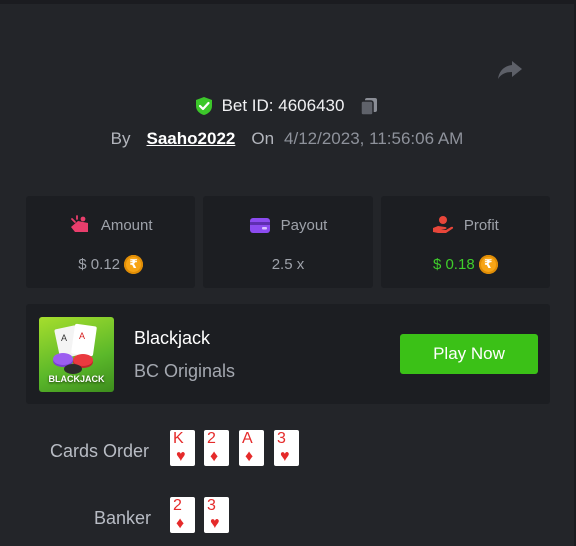 This screenshot has width=576, height=546. What do you see at coordinates (259, 225) in the screenshot?
I see `wallet-icon` at bounding box center [259, 225].